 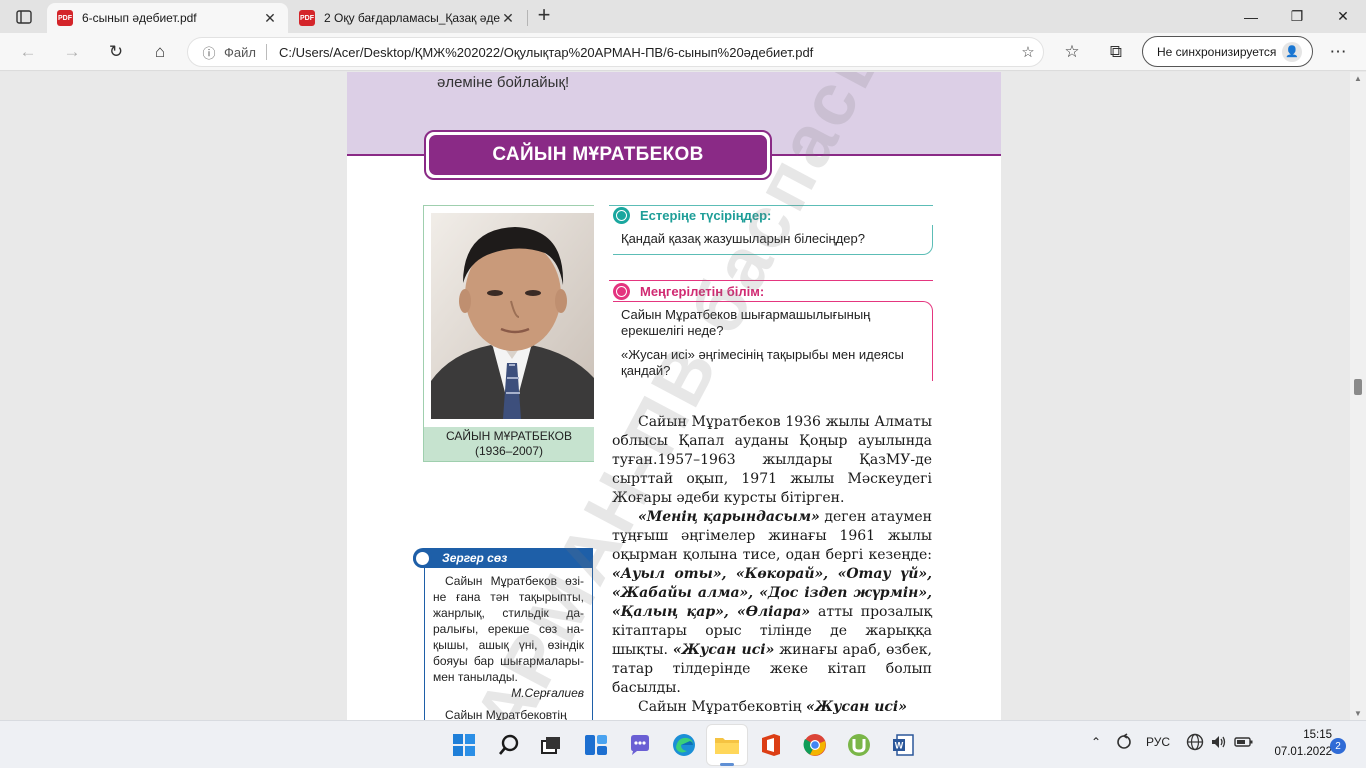 I want to click on banner-text: әлеміне бойлайық!, so click(x=503, y=82).